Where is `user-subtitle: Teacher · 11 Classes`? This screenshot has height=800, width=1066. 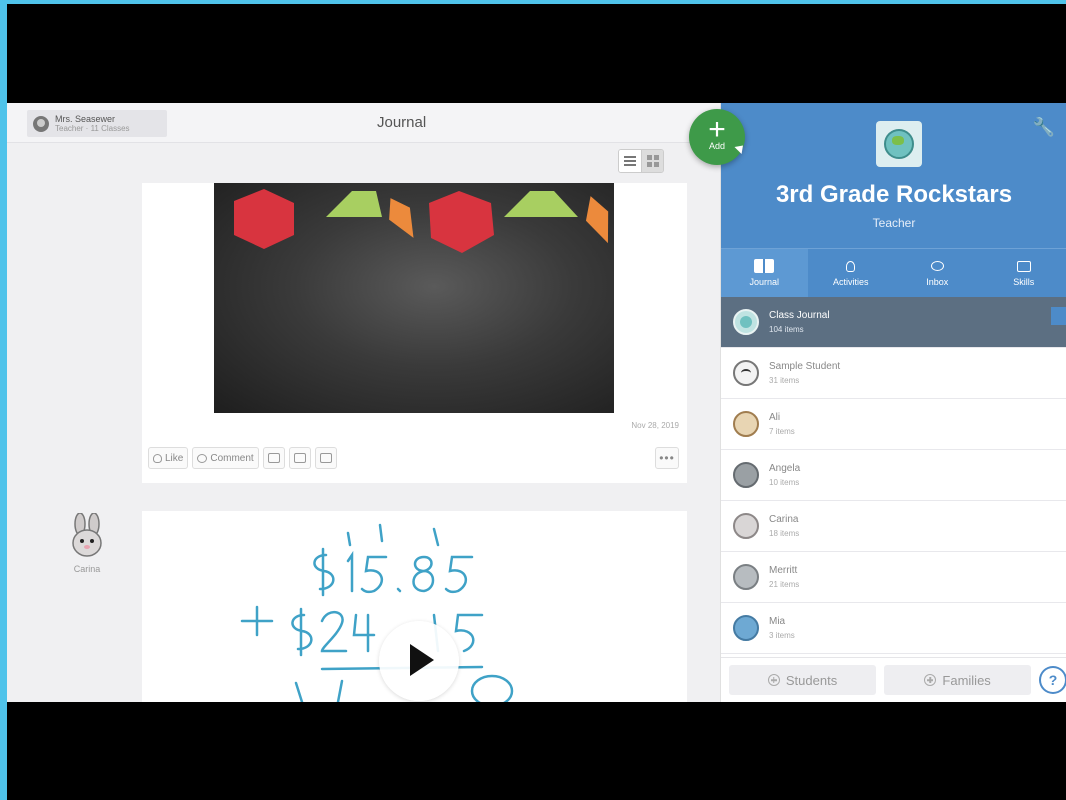 user-subtitle: Teacher · 11 Classes is located at coordinates (92, 128).